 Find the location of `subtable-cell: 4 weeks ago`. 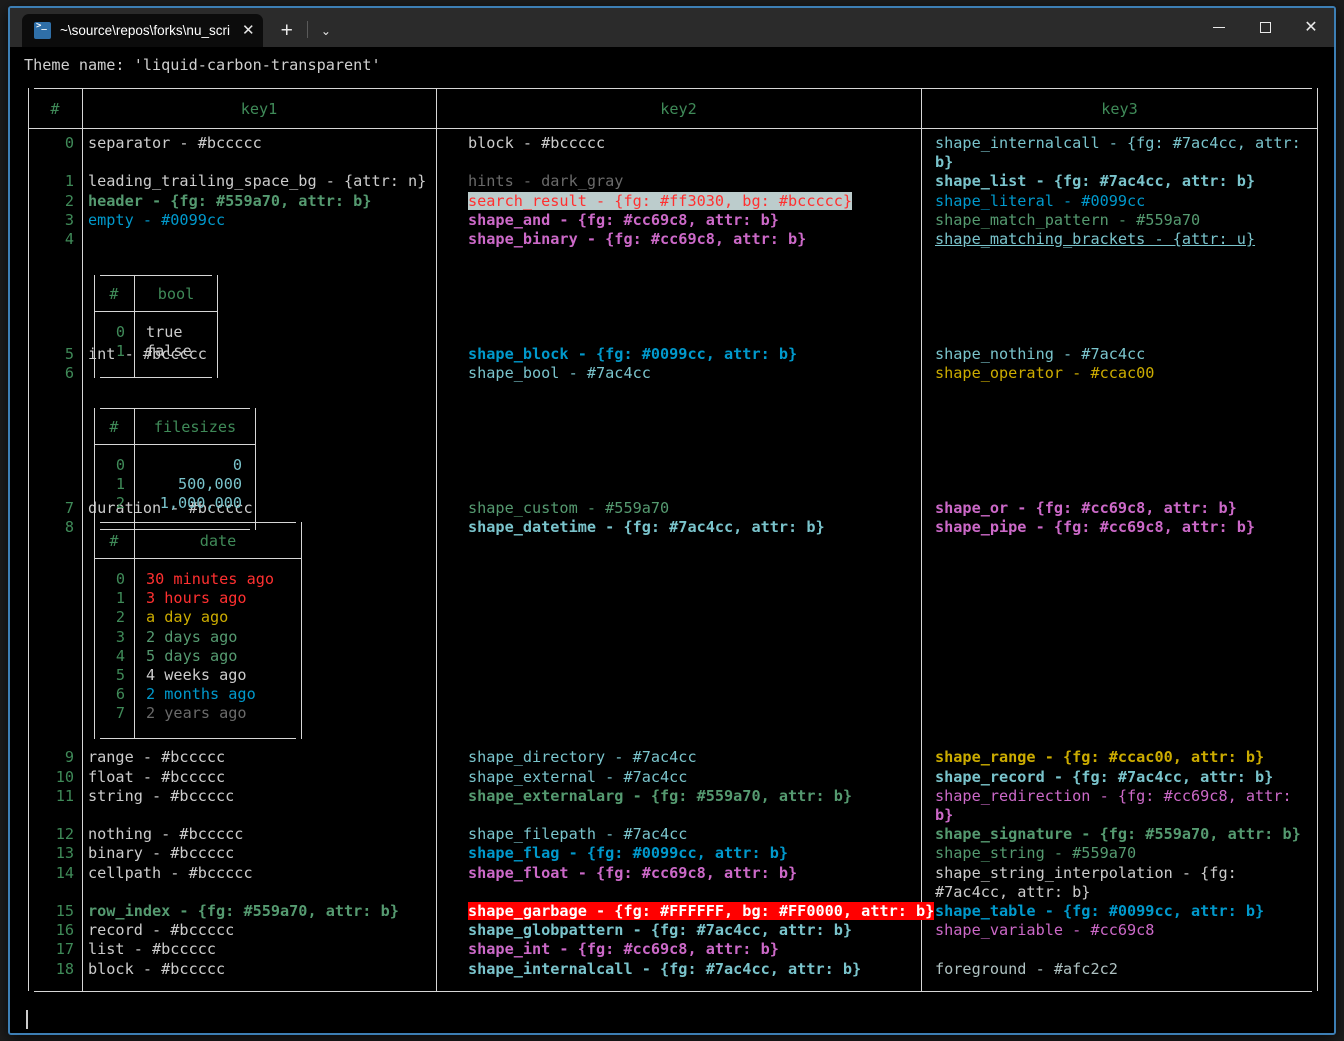

subtable-cell: 4 weeks ago is located at coordinates (196, 675).